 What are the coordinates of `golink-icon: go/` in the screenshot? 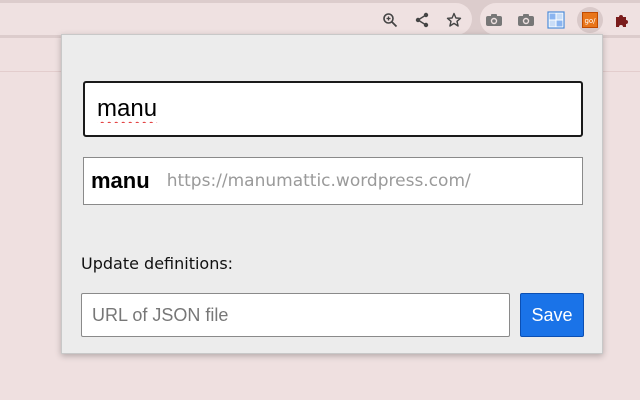 It's located at (590, 20).